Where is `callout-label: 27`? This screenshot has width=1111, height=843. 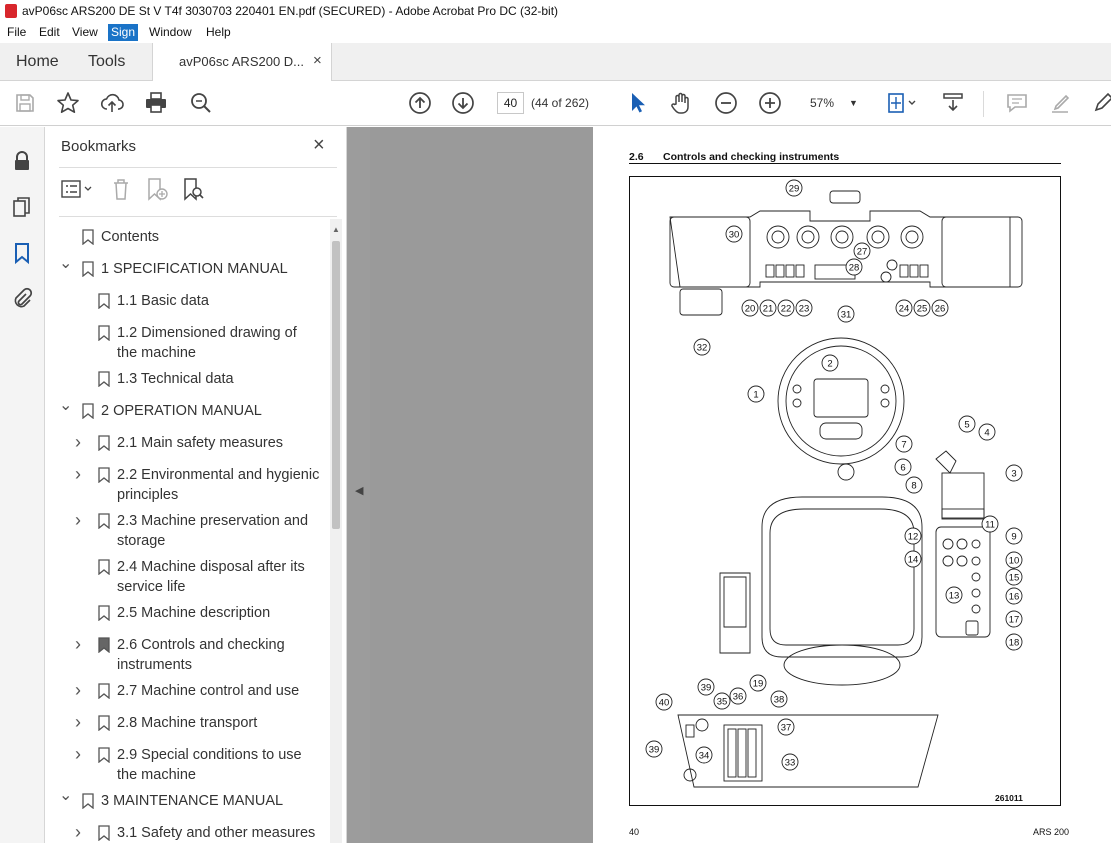 callout-label: 27 is located at coordinates (862, 252).